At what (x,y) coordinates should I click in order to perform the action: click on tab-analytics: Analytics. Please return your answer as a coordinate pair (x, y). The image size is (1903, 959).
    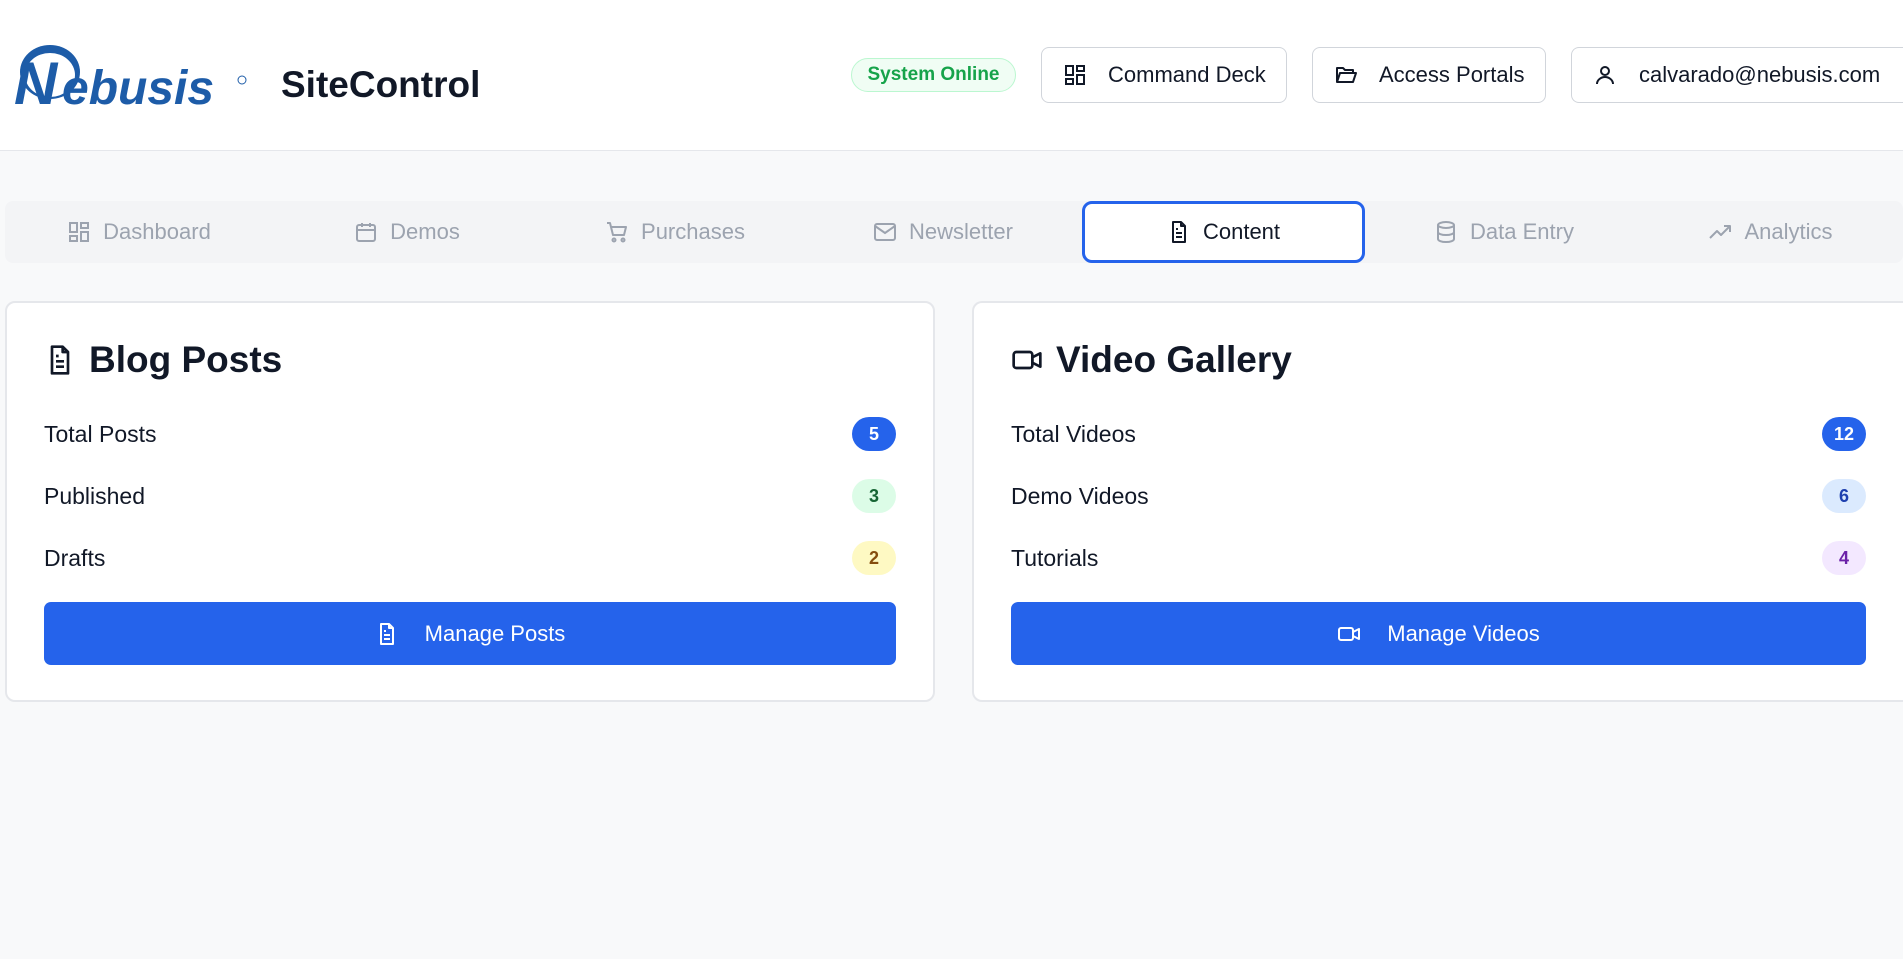
    Looking at the image, I should click on (1770, 232).